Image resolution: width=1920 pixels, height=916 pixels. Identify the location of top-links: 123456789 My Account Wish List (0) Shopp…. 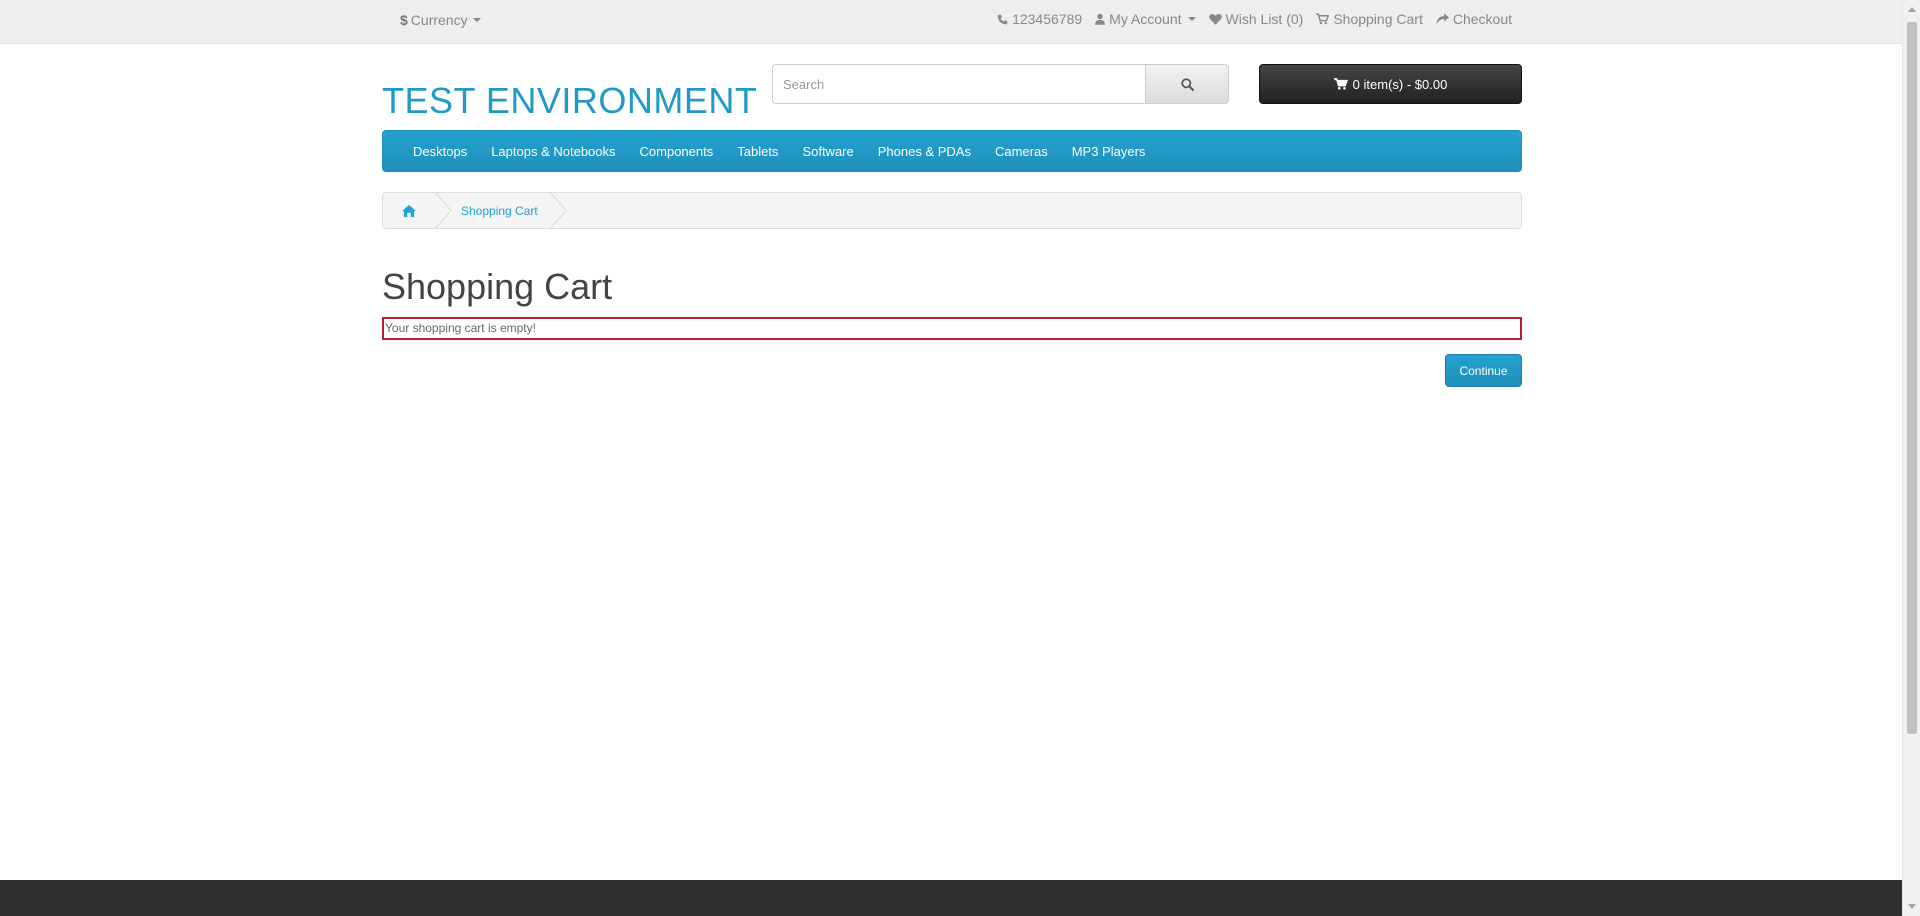
(1254, 19).